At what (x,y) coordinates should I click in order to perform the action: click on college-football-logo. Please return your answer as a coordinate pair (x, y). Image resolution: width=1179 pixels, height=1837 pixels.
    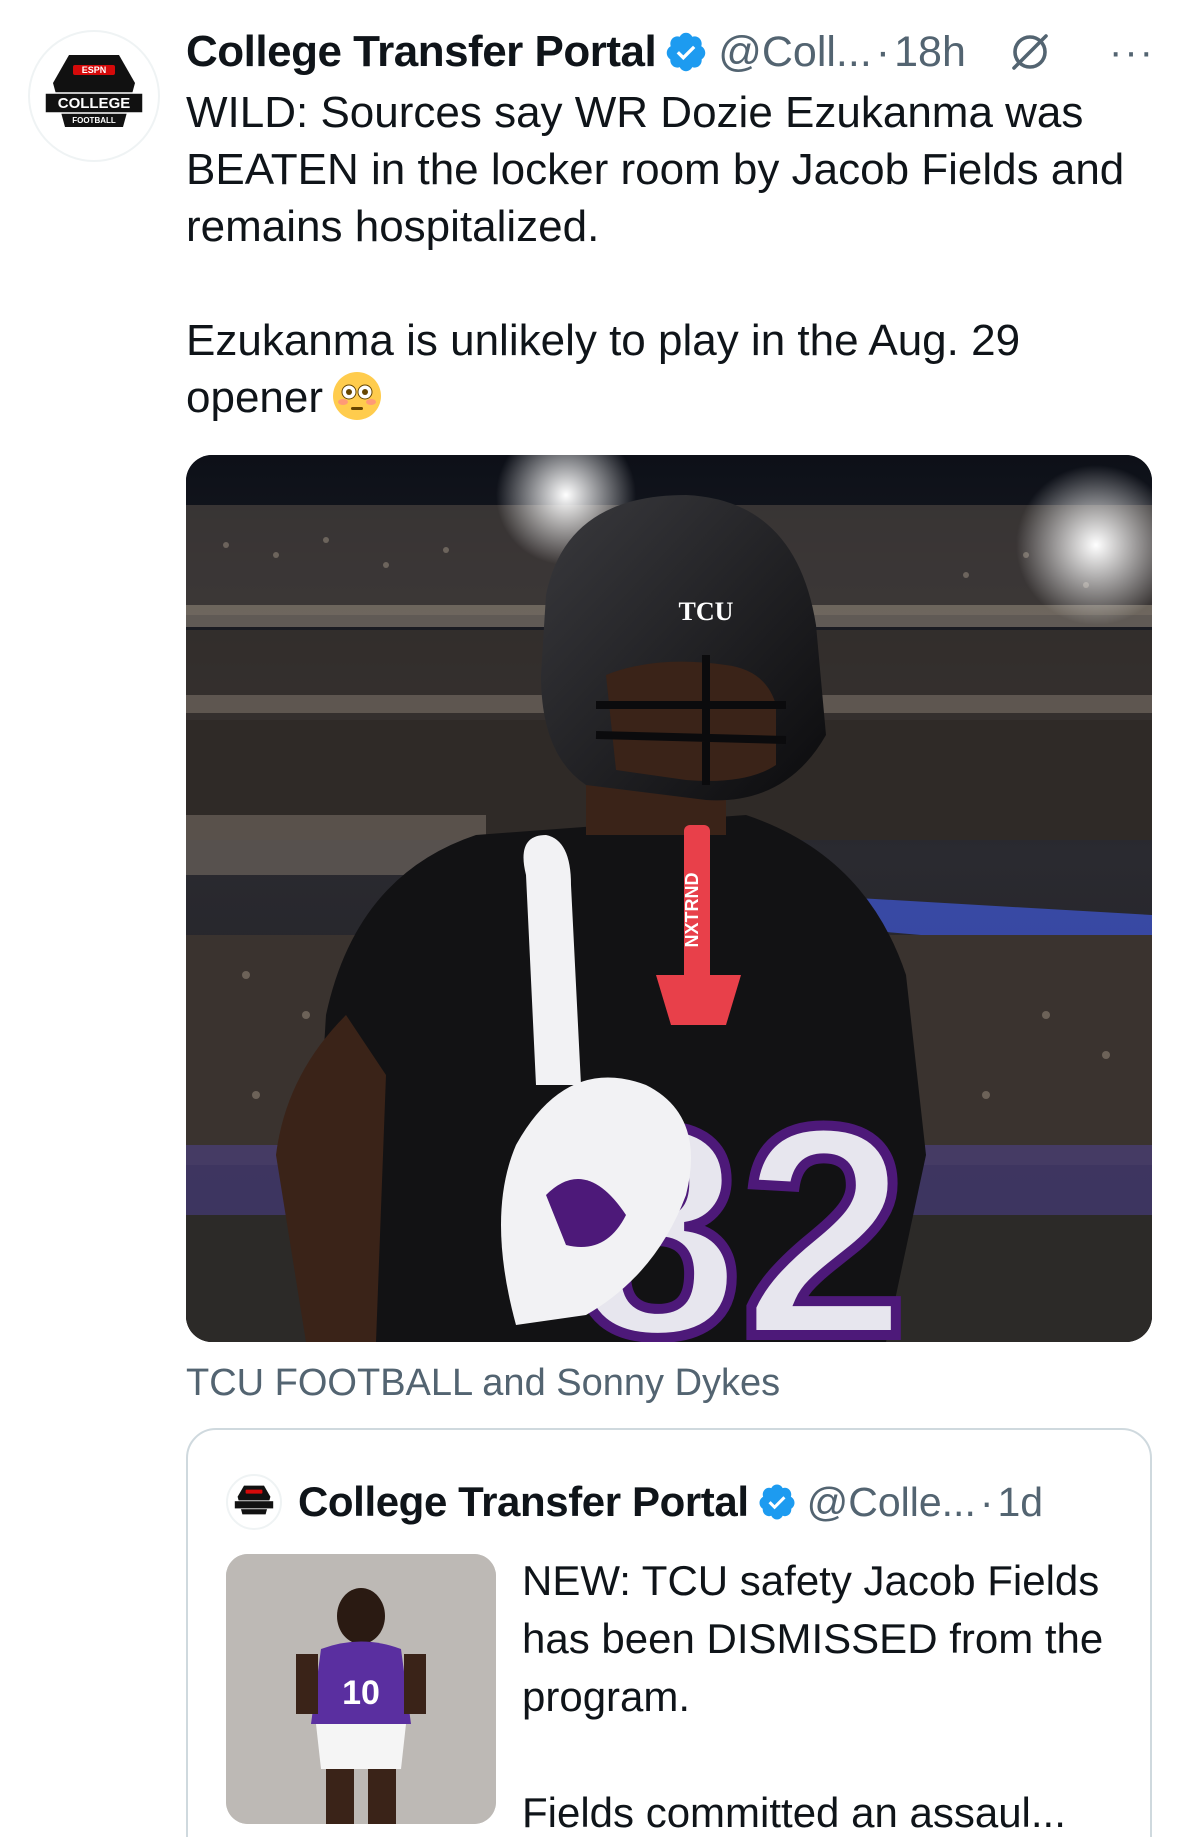
    Looking at the image, I should click on (254, 1500).